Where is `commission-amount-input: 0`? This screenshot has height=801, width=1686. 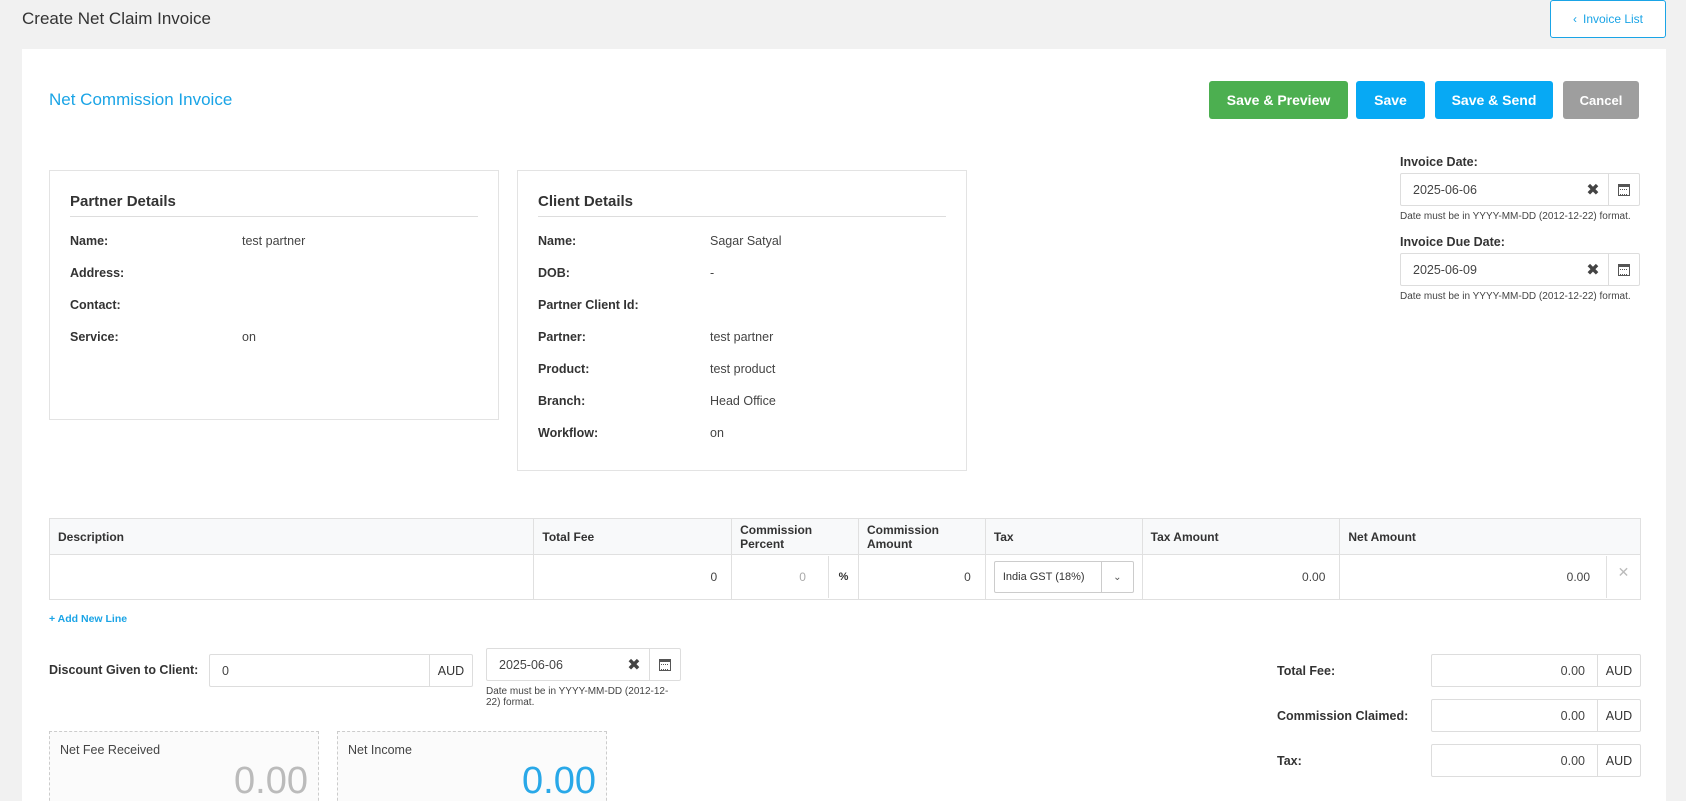 commission-amount-input: 0 is located at coordinates (922, 577).